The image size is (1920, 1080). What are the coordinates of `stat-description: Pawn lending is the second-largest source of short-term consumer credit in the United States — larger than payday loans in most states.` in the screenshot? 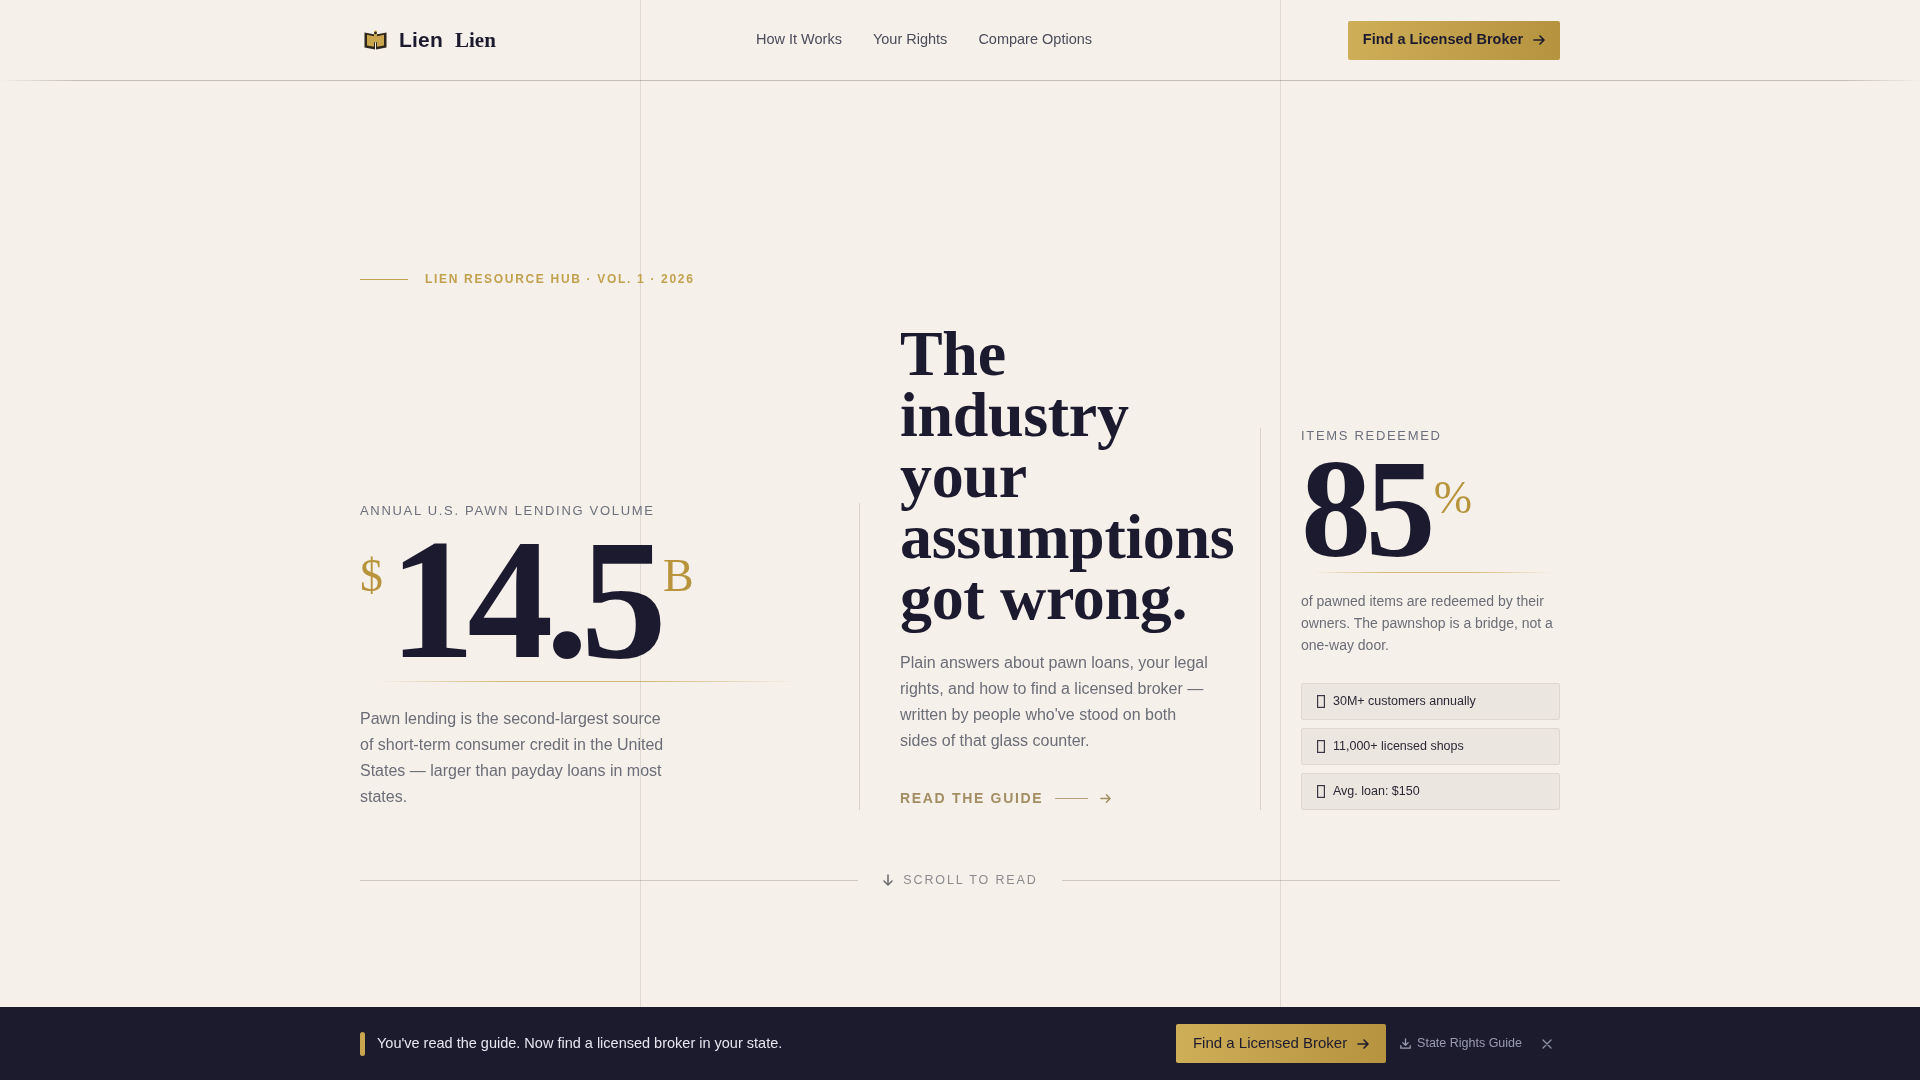 It's located at (512, 758).